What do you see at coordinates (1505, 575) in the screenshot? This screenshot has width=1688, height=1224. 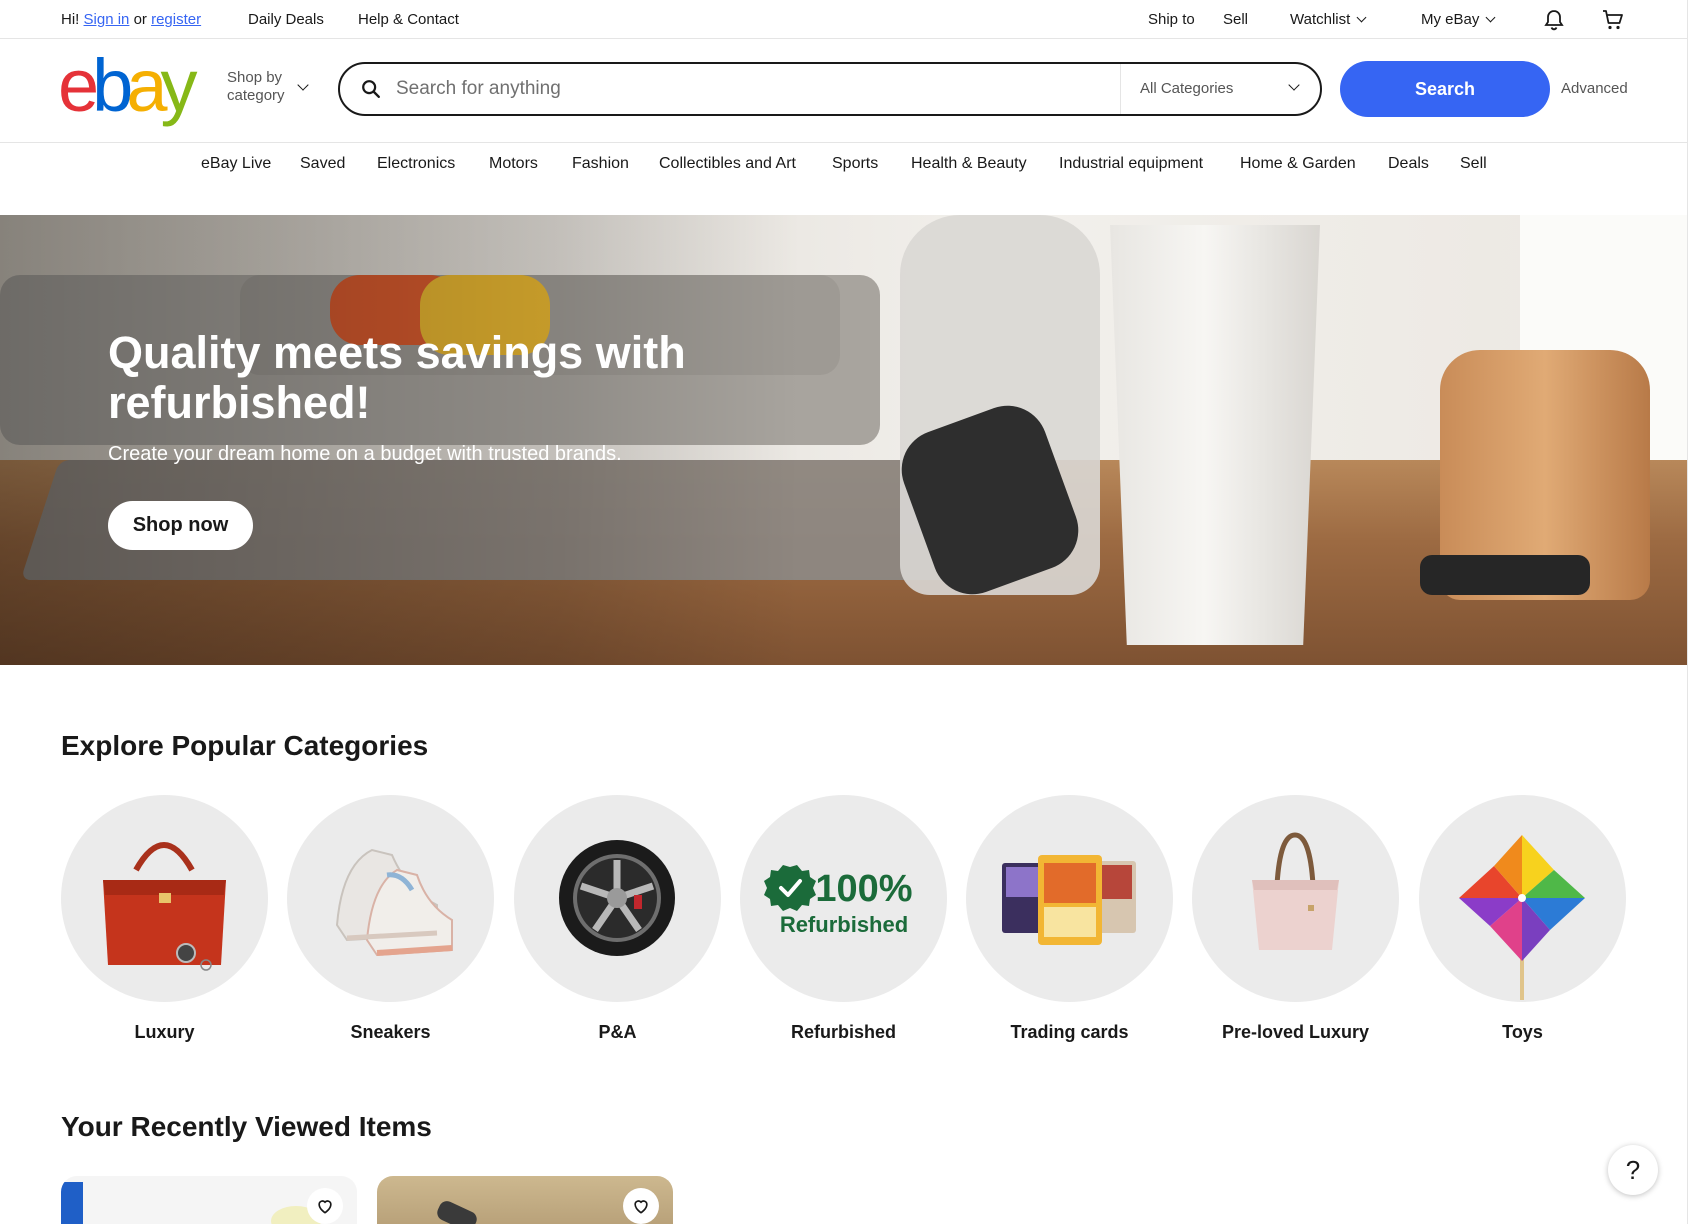 I see `hero-image-vacuum-head` at bounding box center [1505, 575].